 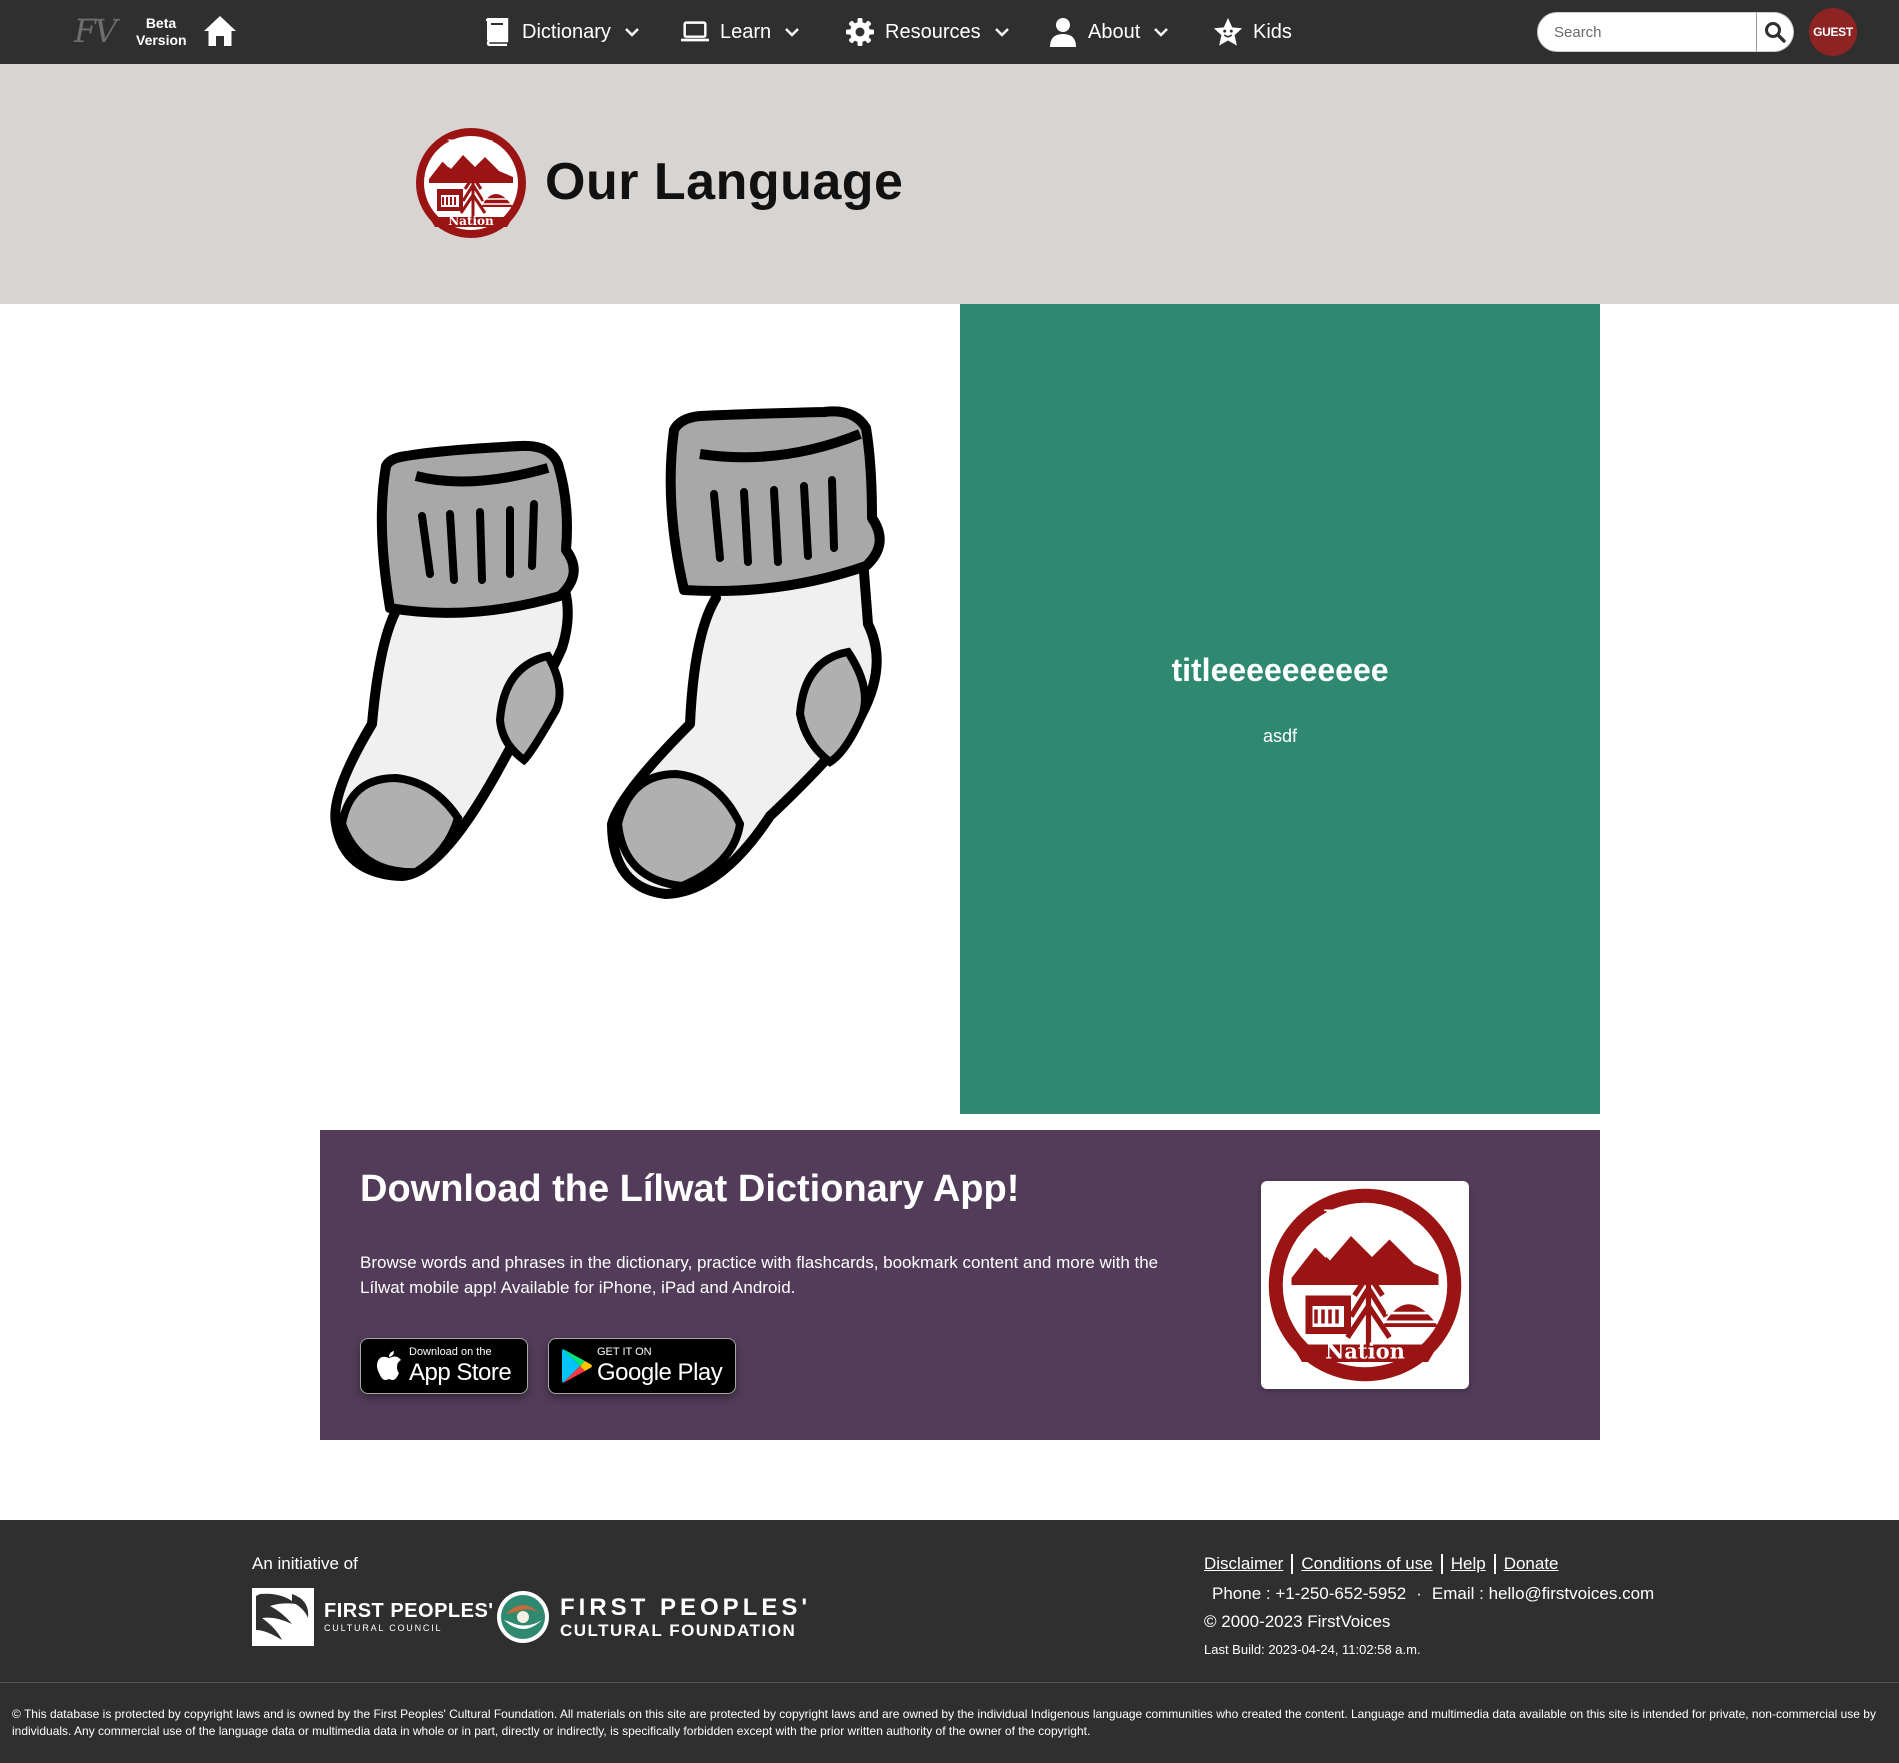 I want to click on google-play-icon, so click(x=577, y=1366).